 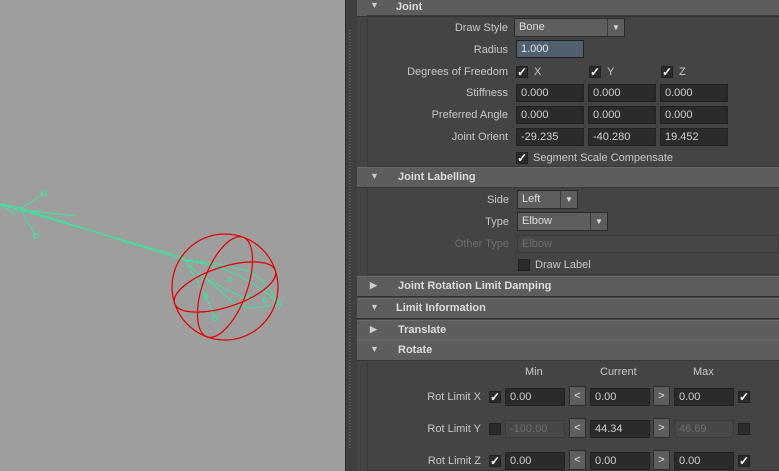 I want to click on rot-limit-x-label: Rot Limit X, so click(x=454, y=397).